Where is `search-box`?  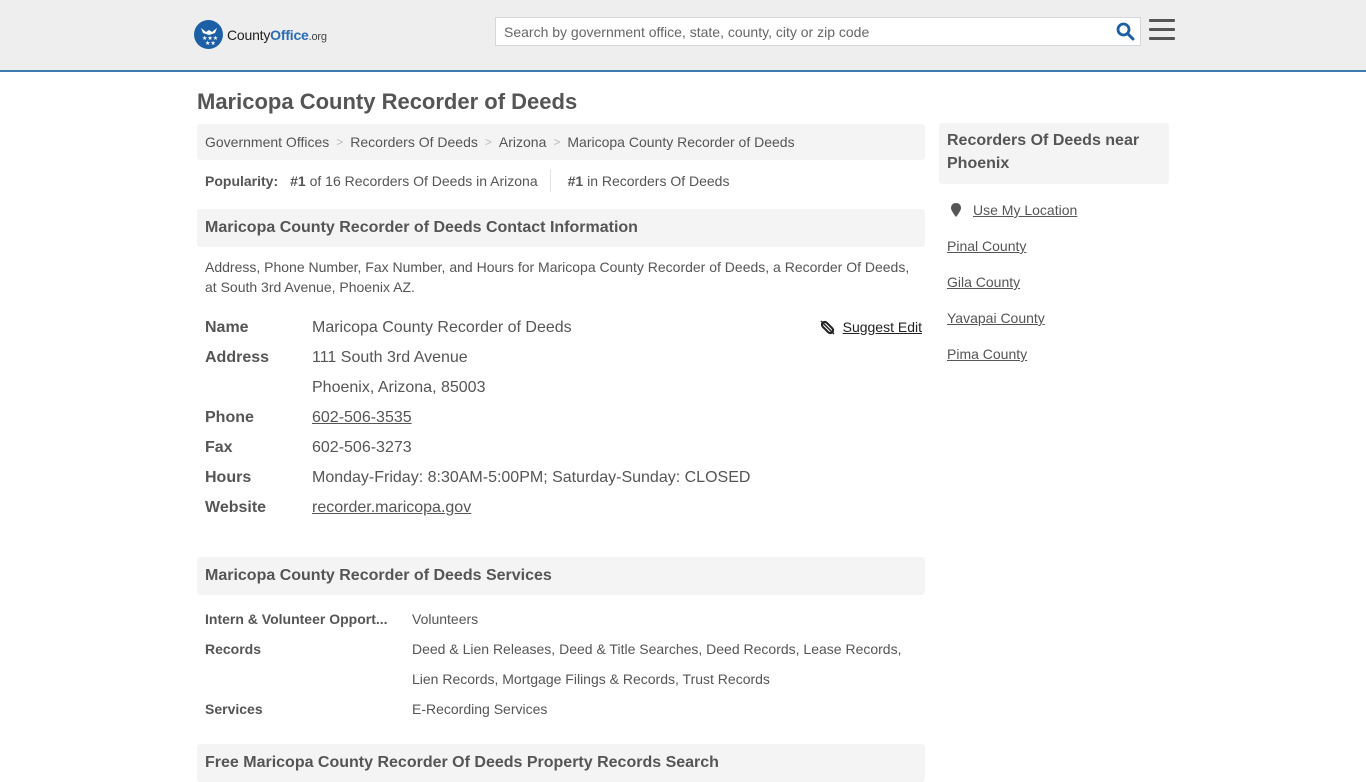
search-box is located at coordinates (818, 31).